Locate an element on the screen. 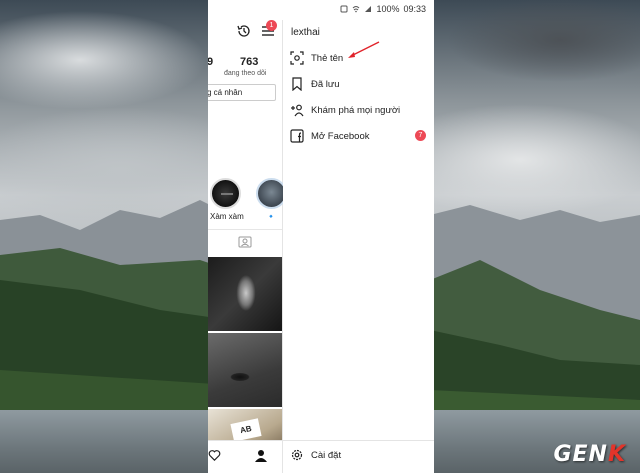  profile-toolbar: 1 is located at coordinates (245, 32).